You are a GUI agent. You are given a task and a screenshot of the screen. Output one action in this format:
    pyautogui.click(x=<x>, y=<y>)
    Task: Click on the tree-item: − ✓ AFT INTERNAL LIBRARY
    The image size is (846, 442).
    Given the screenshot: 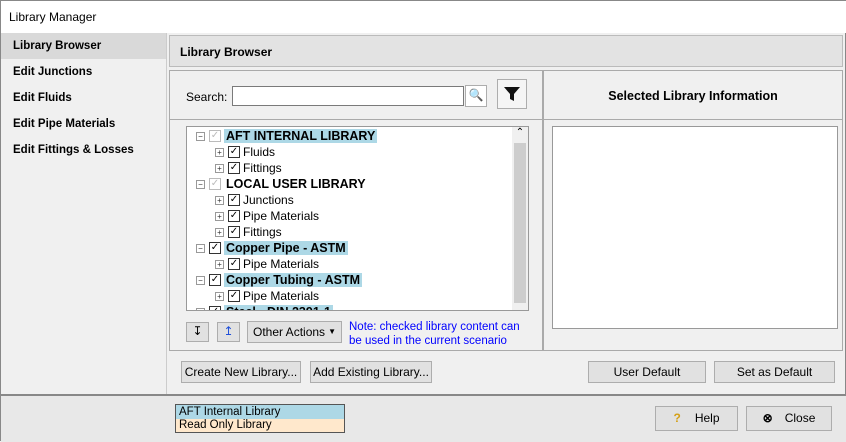 What is the action you would take?
    pyautogui.click(x=287, y=136)
    